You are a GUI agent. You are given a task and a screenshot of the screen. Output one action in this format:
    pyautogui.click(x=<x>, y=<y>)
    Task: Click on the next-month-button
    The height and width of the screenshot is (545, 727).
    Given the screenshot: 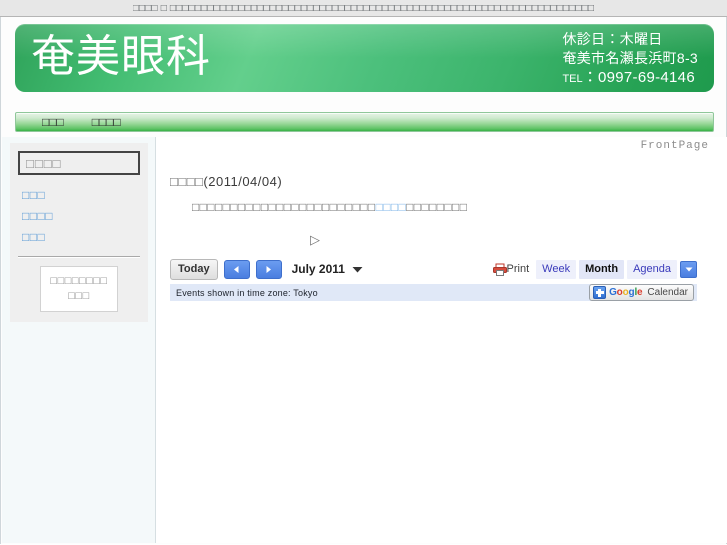 What is the action you would take?
    pyautogui.click(x=268, y=269)
    